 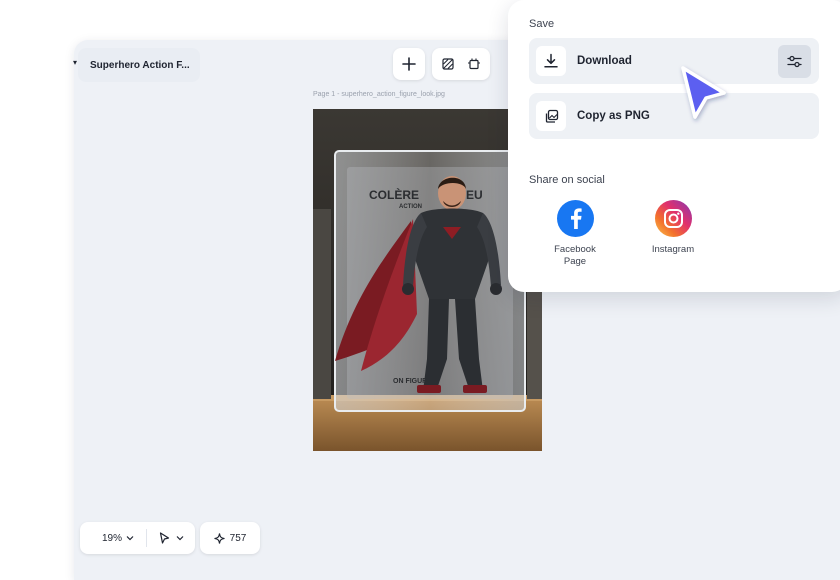 I want to click on pointer-icon, so click(x=164, y=538).